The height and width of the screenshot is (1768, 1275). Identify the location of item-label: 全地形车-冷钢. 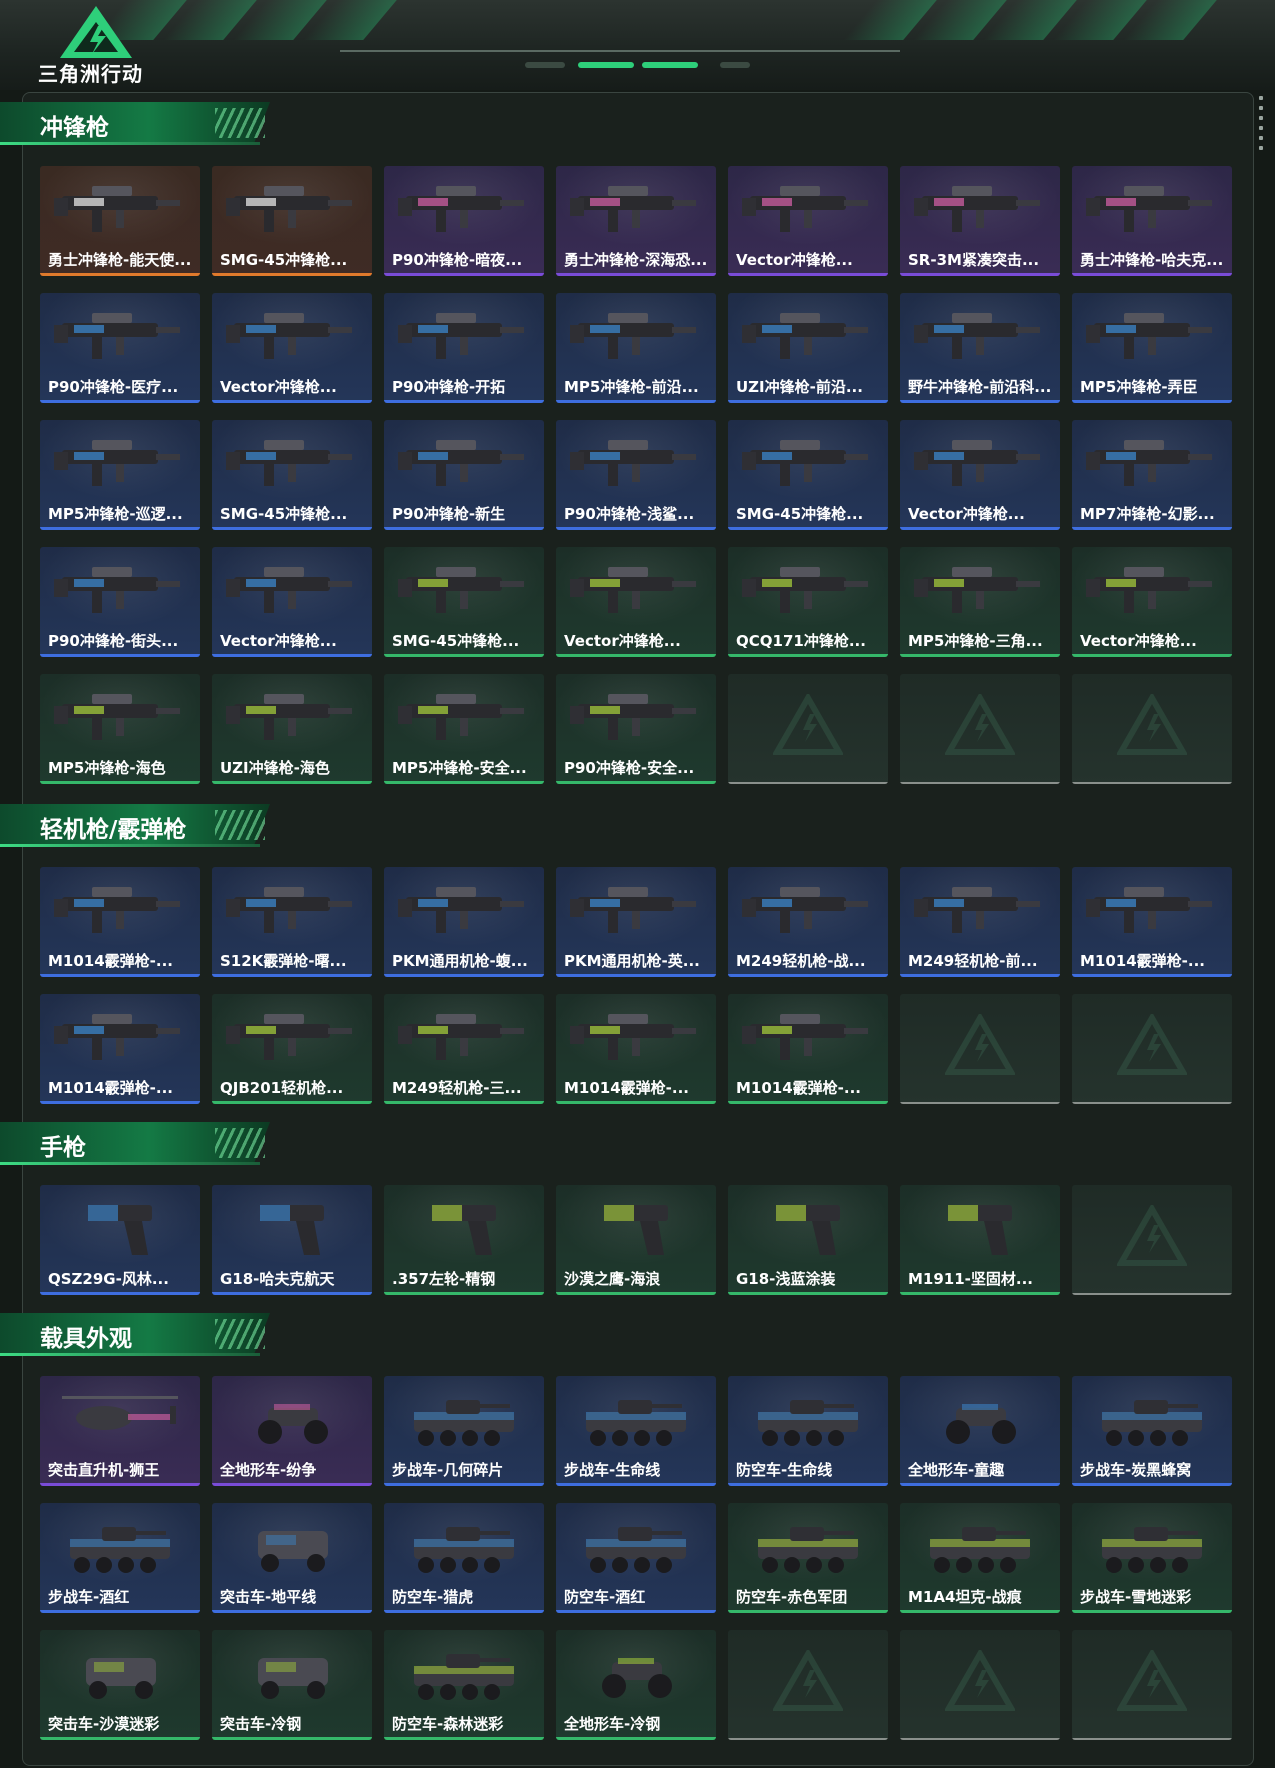
(612, 1724).